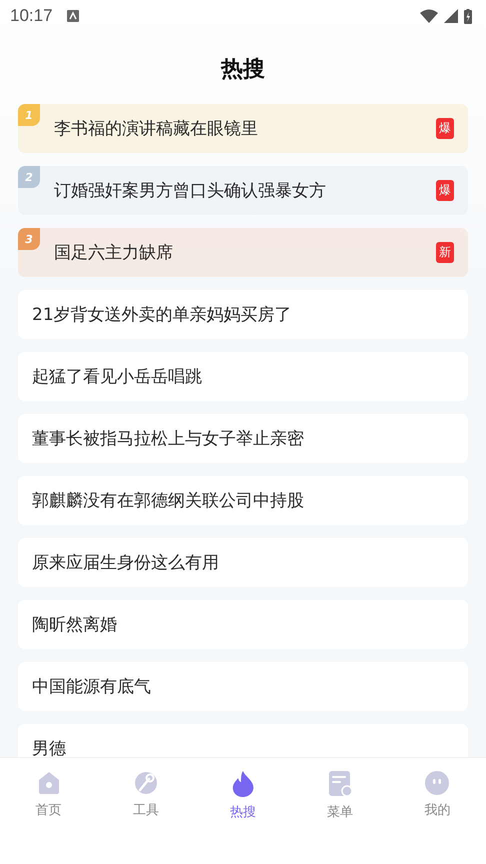 The height and width of the screenshot is (864, 486). I want to click on item-title: 起猛了看见小岳岳唱跳, so click(117, 377).